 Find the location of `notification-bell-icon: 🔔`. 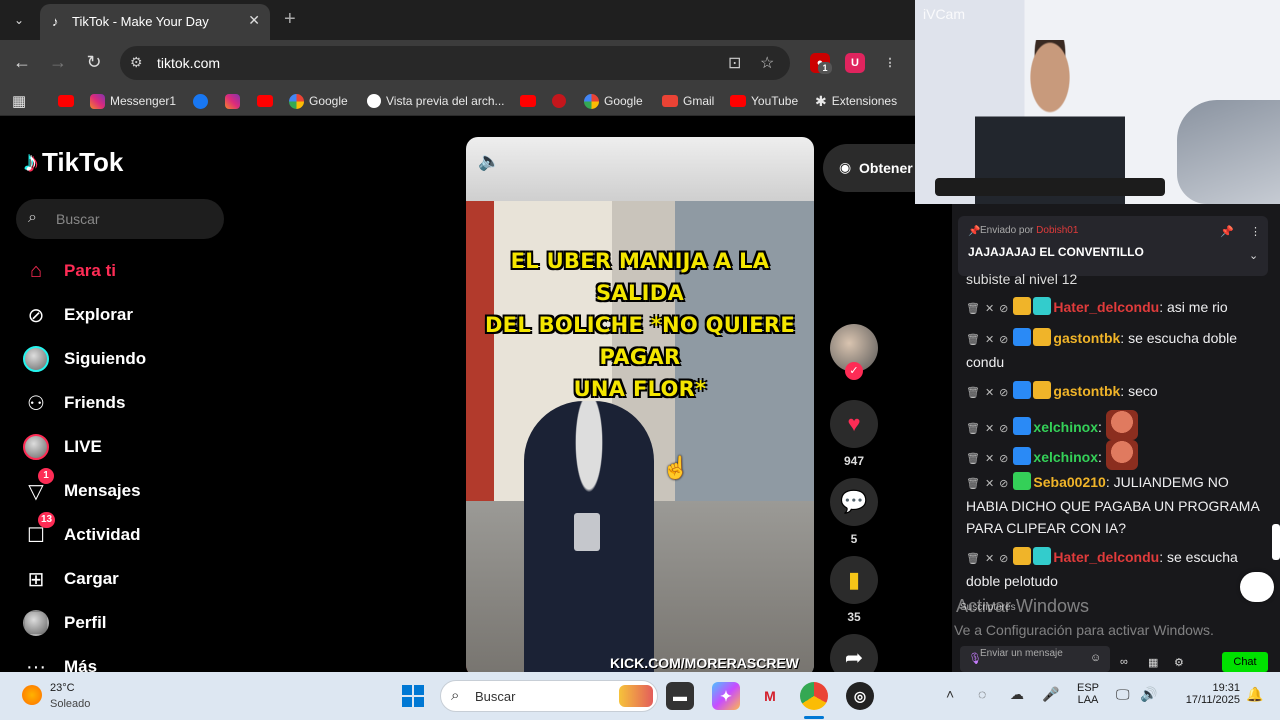

notification-bell-icon: 🔔 is located at coordinates (1254, 694).